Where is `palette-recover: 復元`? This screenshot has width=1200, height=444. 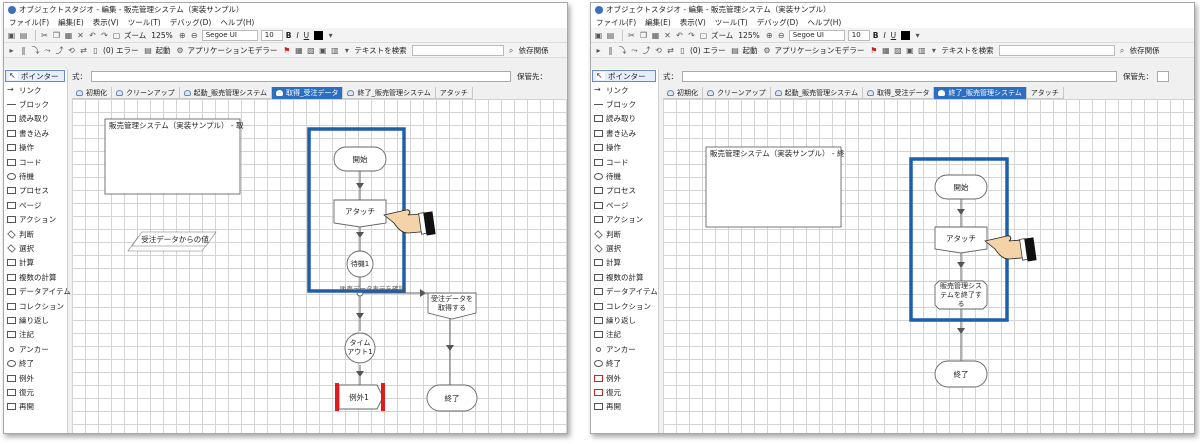 palette-recover: 復元 is located at coordinates (624, 392).